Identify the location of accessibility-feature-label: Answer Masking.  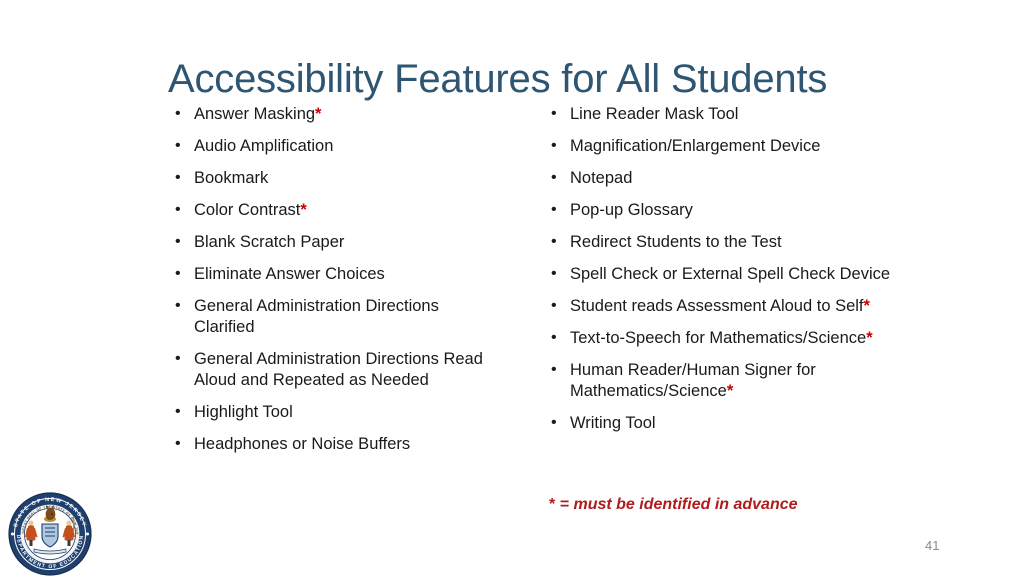
(255, 114).